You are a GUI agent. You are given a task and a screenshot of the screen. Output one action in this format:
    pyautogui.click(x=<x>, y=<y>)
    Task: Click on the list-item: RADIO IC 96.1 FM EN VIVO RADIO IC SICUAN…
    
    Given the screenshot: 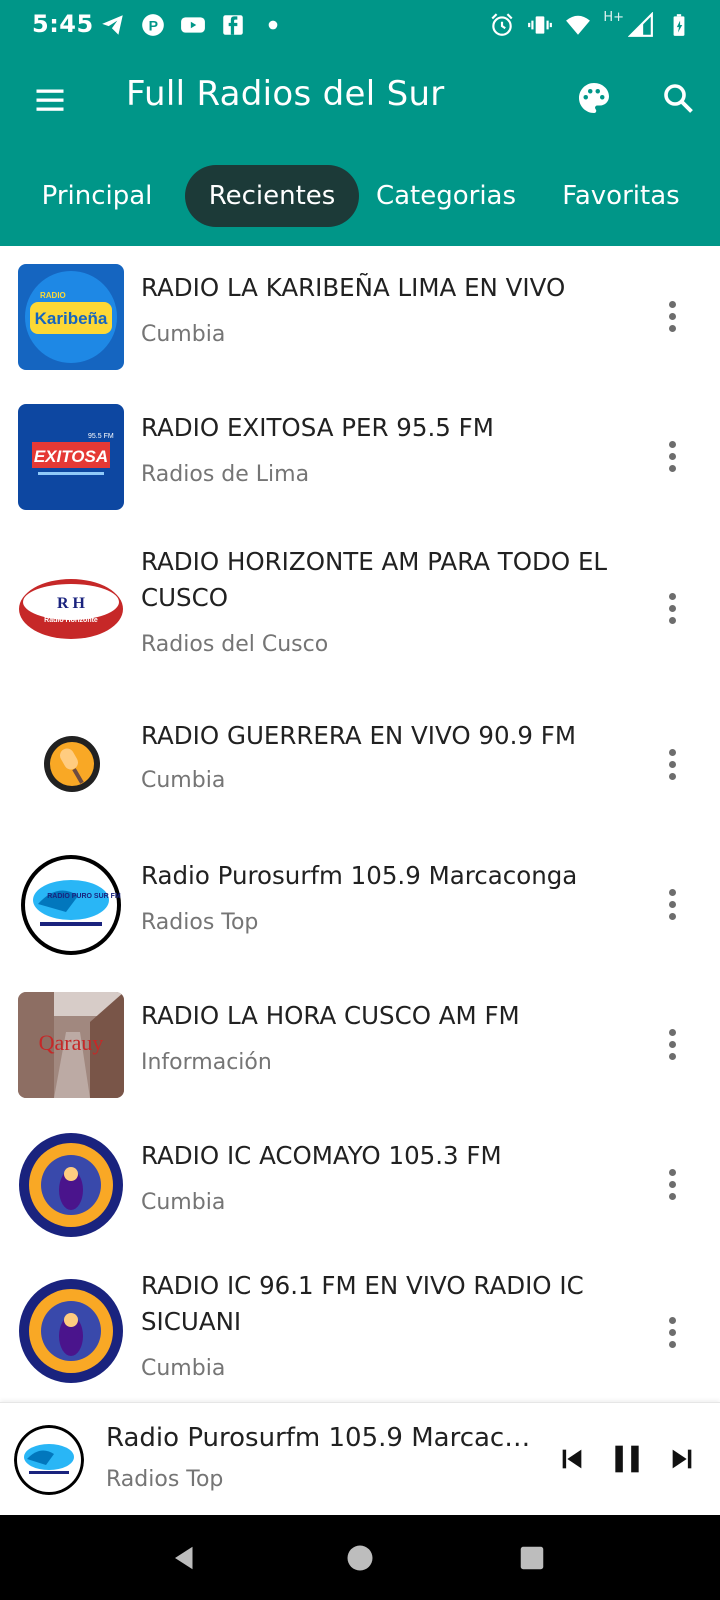 What is the action you would take?
    pyautogui.click(x=360, y=1328)
    